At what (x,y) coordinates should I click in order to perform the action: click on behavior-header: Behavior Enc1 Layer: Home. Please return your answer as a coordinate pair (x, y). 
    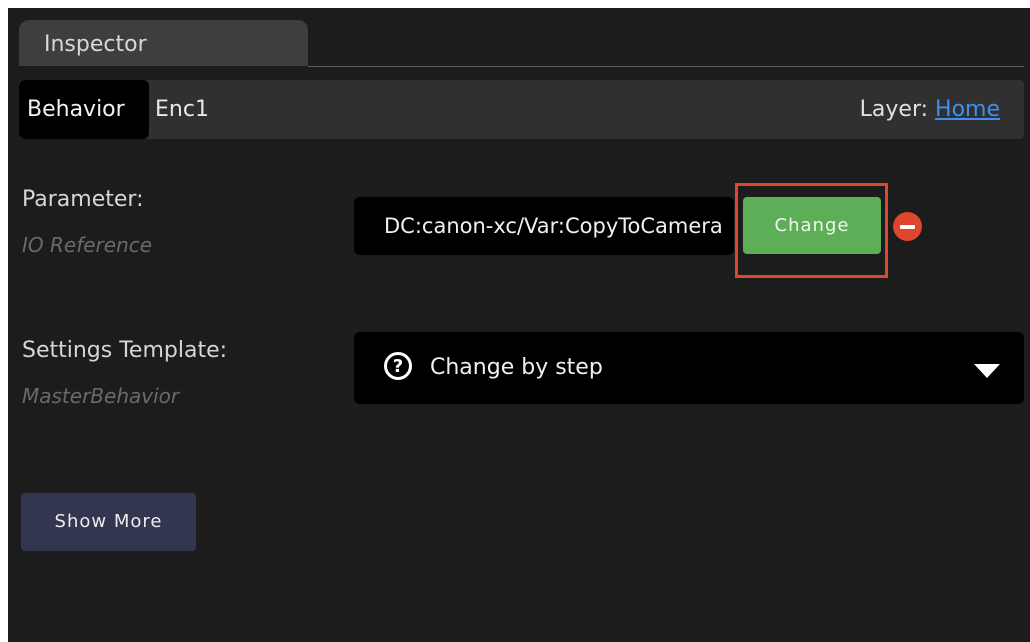
    Looking at the image, I should click on (521, 109).